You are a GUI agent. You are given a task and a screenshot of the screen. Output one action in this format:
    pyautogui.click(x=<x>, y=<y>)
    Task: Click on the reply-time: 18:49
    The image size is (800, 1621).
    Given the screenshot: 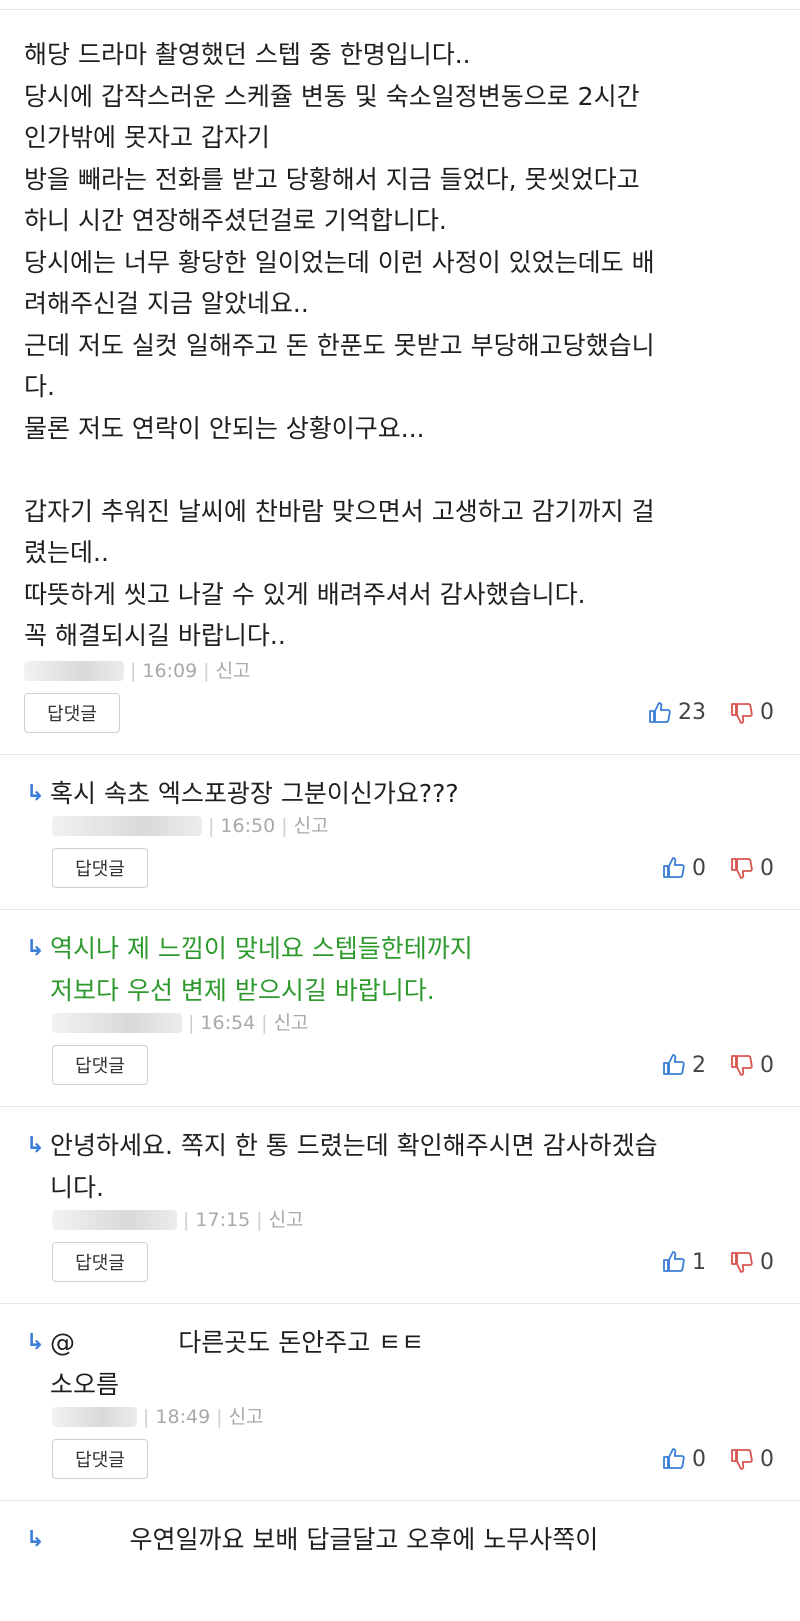 What is the action you would take?
    pyautogui.click(x=183, y=1417)
    